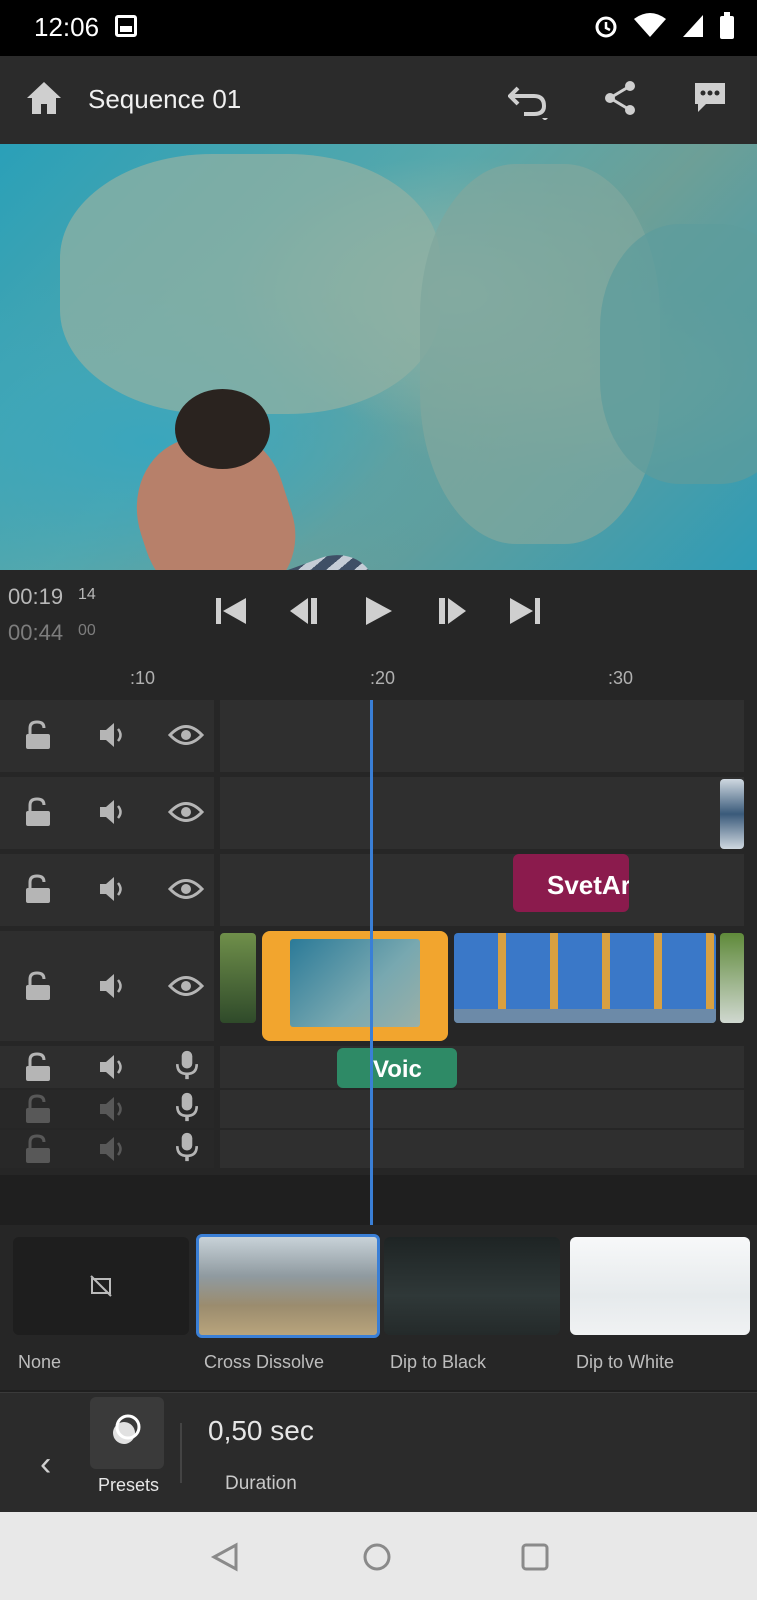 Image resolution: width=757 pixels, height=1600 pixels. I want to click on timeline-ruler: :10 :20 :30, so click(378, 675).